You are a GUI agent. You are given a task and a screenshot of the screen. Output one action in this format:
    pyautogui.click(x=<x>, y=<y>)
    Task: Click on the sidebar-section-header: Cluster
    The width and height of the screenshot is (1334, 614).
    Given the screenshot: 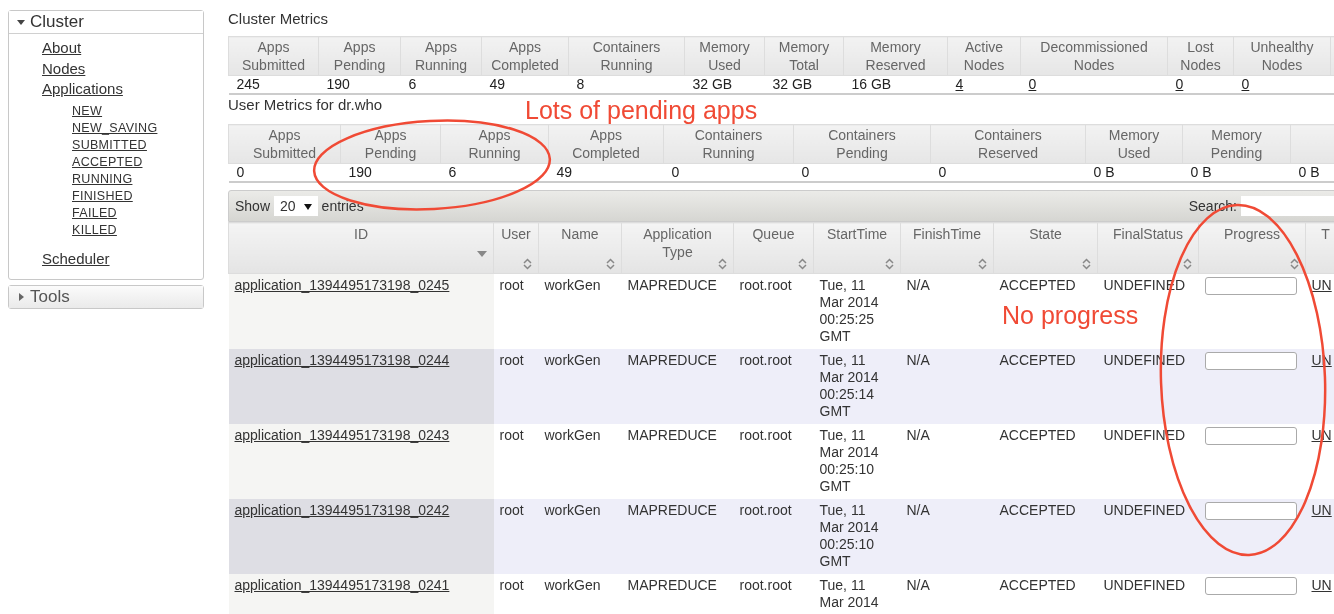 What is the action you would take?
    pyautogui.click(x=106, y=22)
    